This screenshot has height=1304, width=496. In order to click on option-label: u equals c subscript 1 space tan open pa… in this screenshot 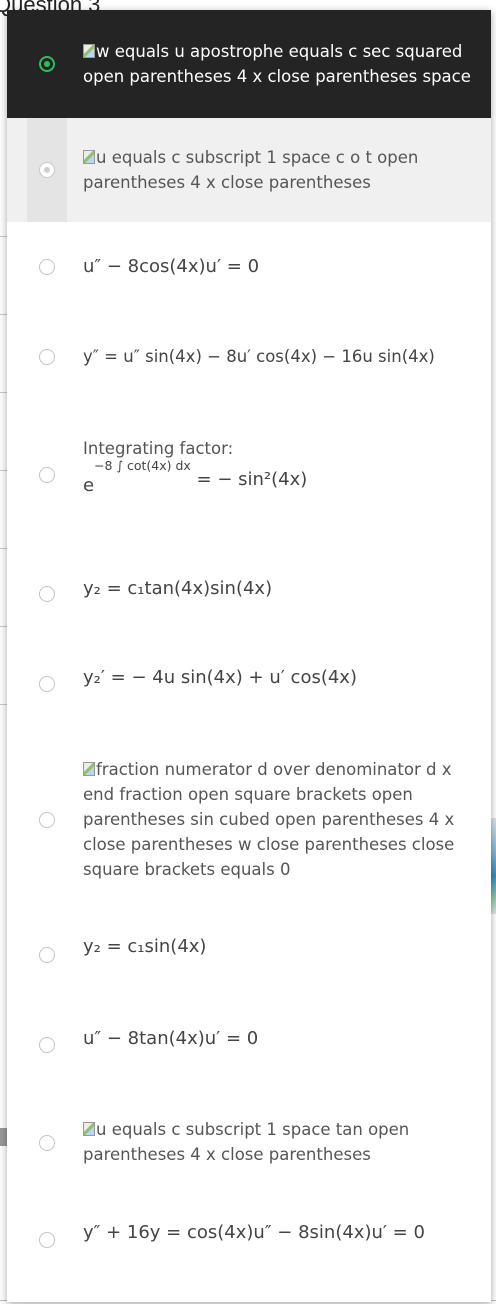, I will do `click(246, 1142)`.